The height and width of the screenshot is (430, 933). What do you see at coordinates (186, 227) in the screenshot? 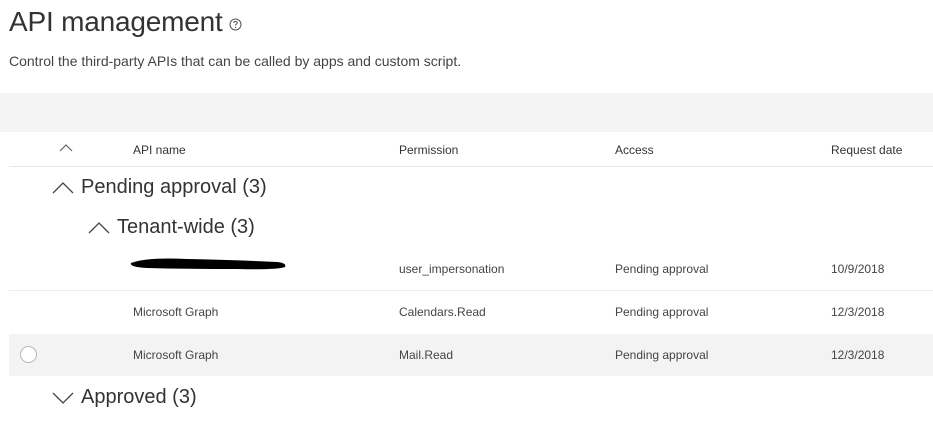
I see `group-label-tenant-wide: Tenant-wide (3)` at bounding box center [186, 227].